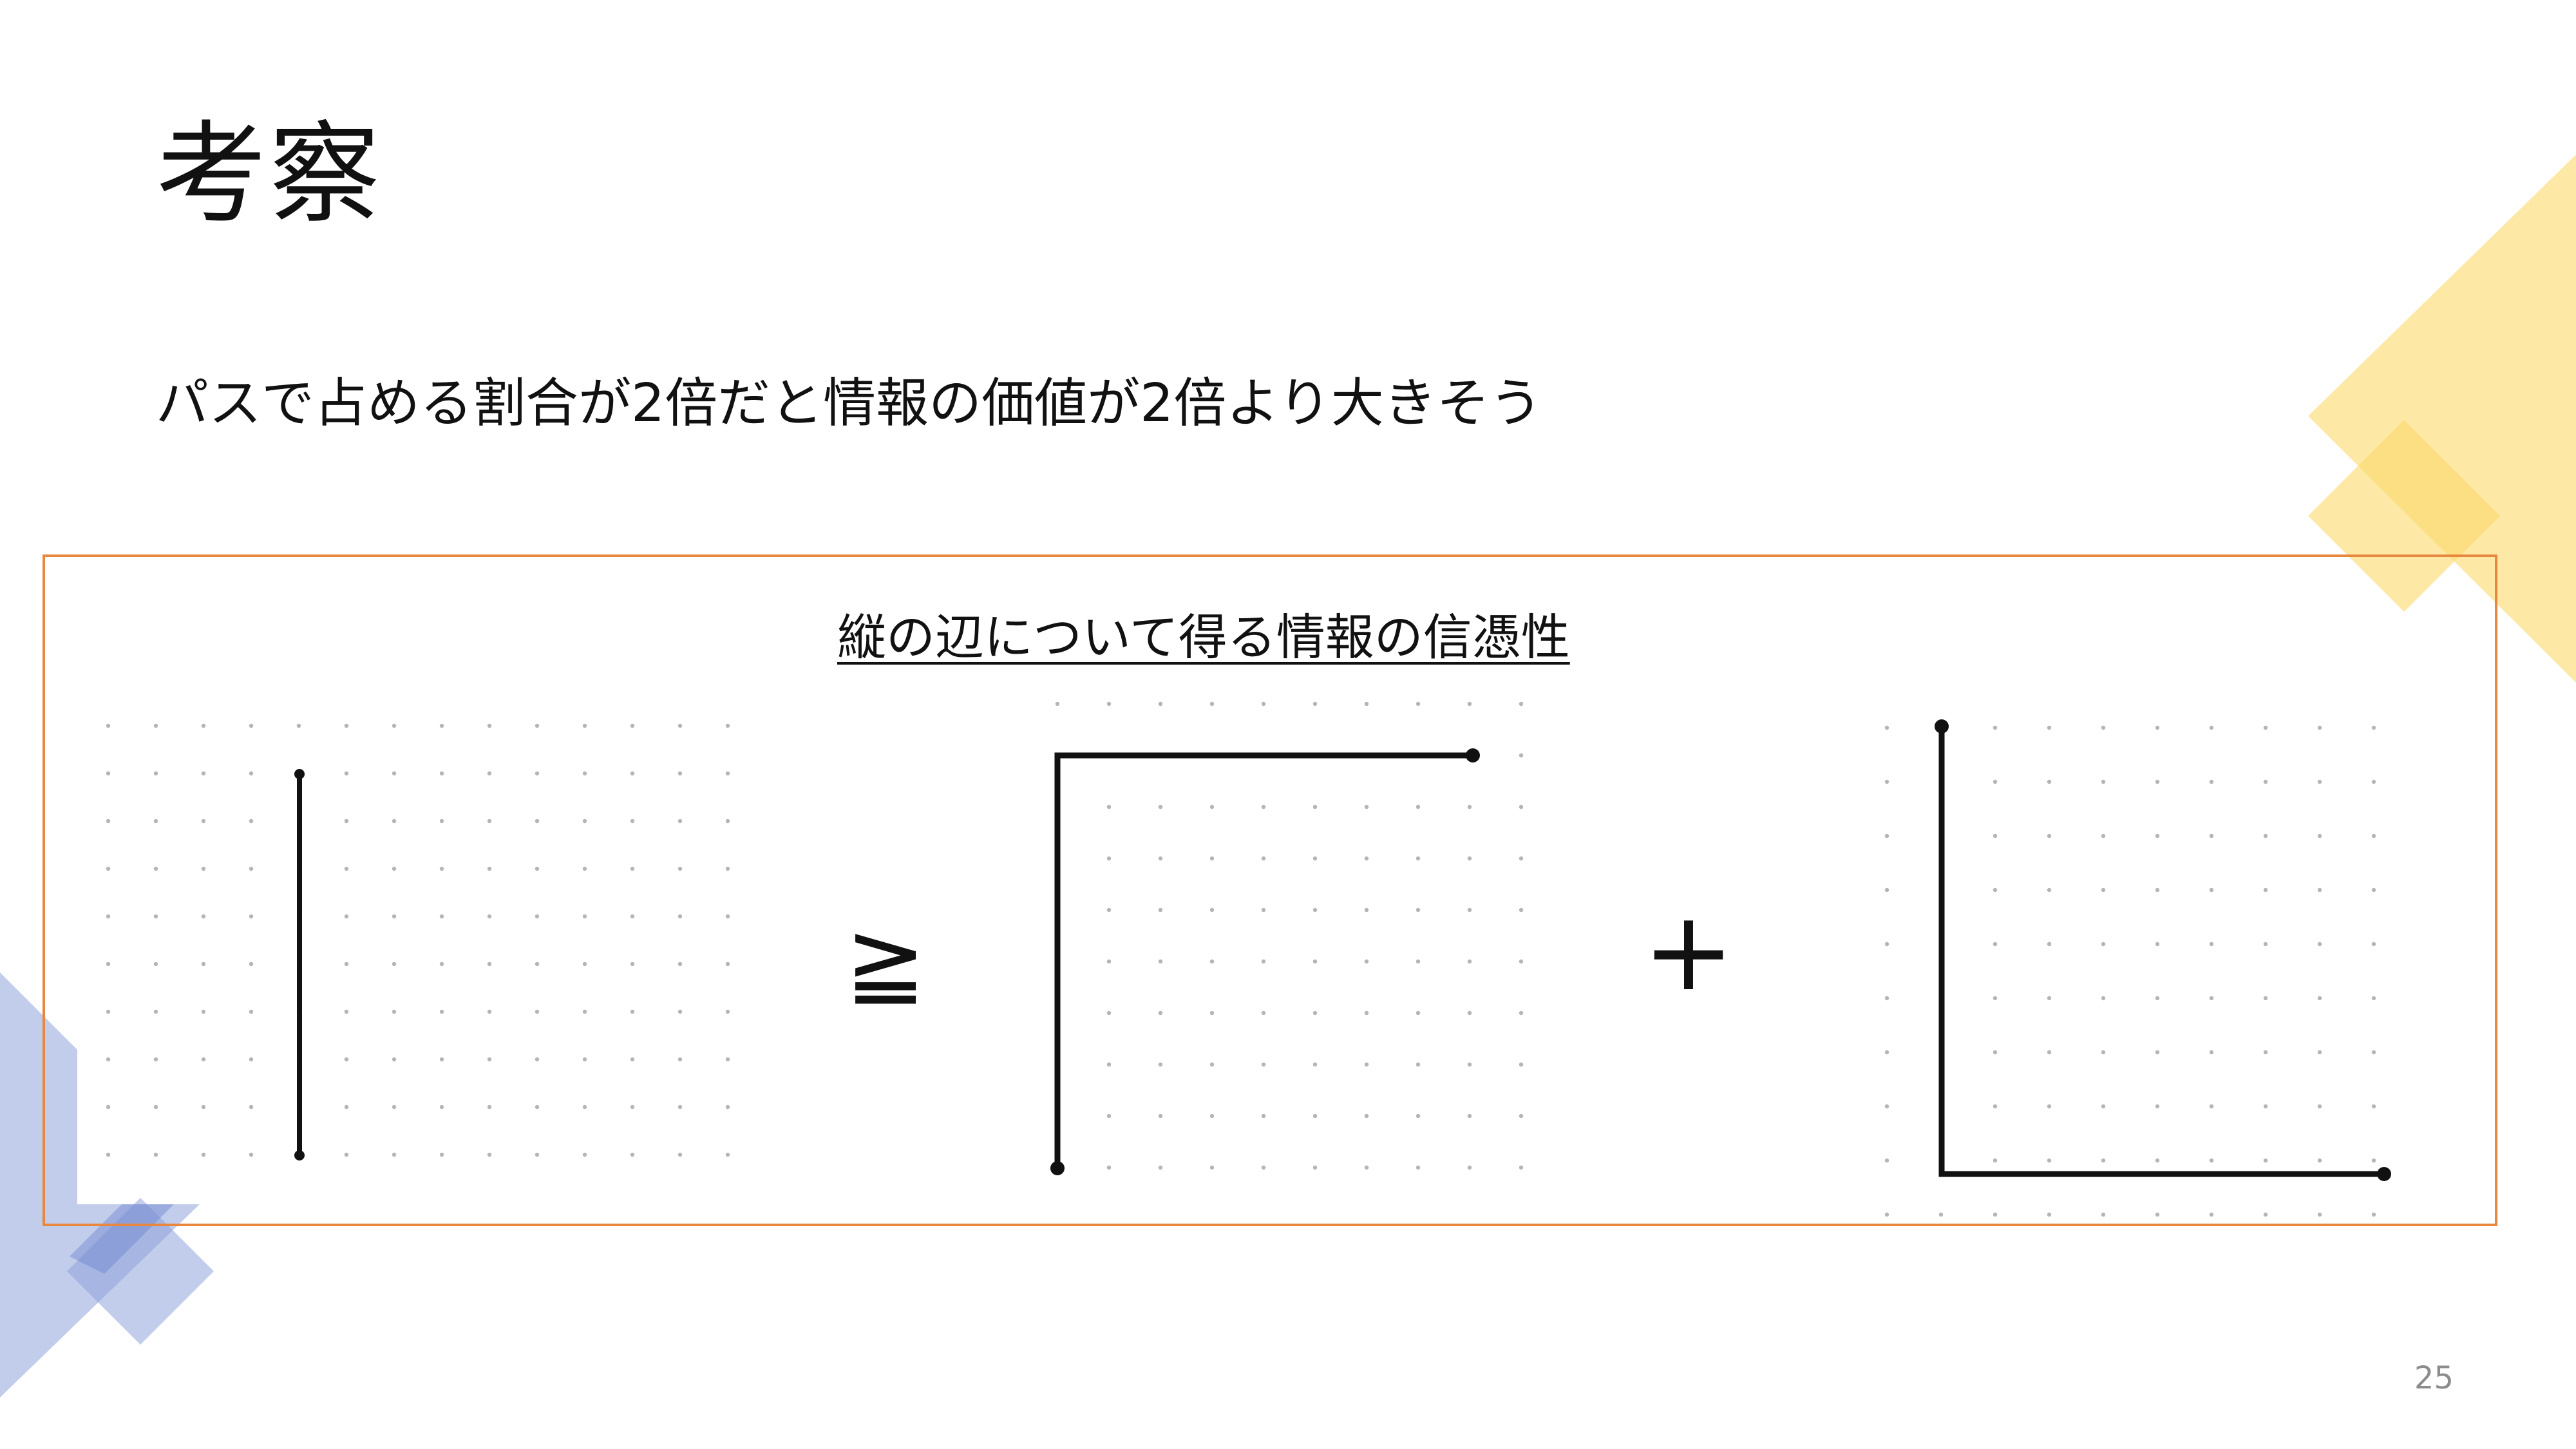 The image size is (2576, 1449). What do you see at coordinates (1289, 936) in the screenshot?
I see `dot-grid-middle` at bounding box center [1289, 936].